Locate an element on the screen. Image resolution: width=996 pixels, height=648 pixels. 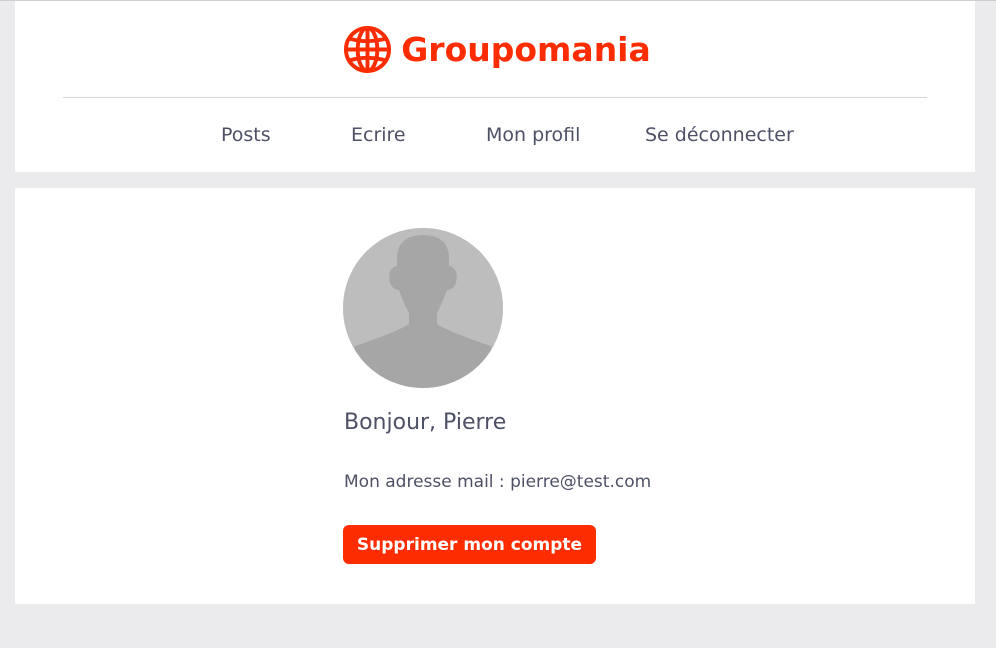
profile-greeting: Bonjour, Pierre is located at coordinates (425, 422).